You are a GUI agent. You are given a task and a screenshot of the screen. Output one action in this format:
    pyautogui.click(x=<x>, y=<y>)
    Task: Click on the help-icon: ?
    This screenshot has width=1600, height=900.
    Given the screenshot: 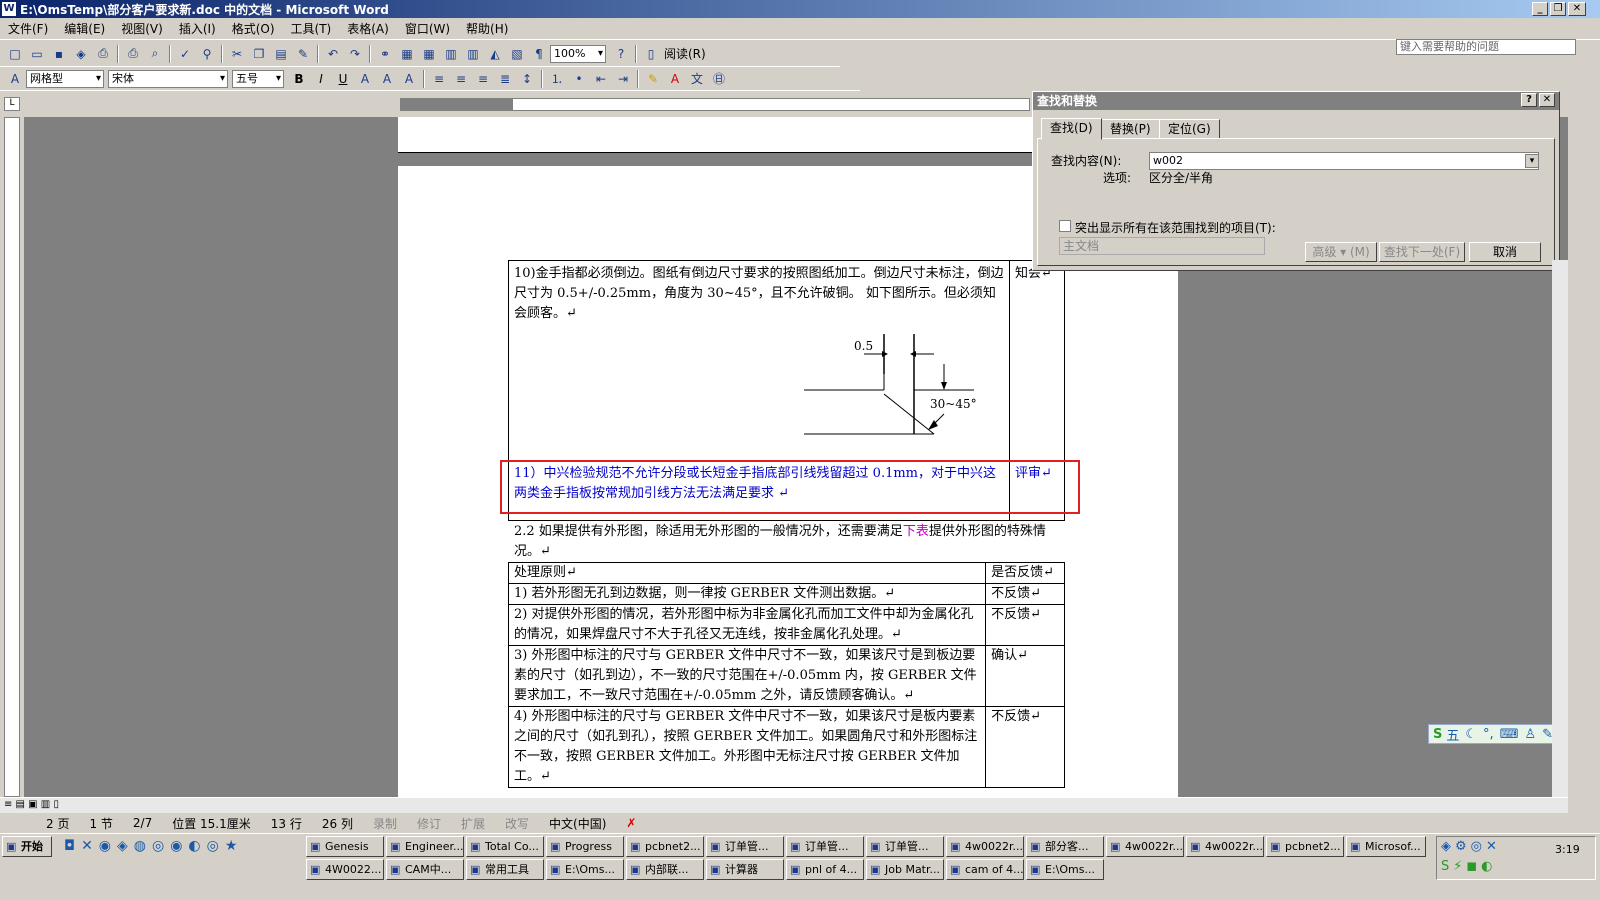 What is the action you would take?
    pyautogui.click(x=621, y=54)
    